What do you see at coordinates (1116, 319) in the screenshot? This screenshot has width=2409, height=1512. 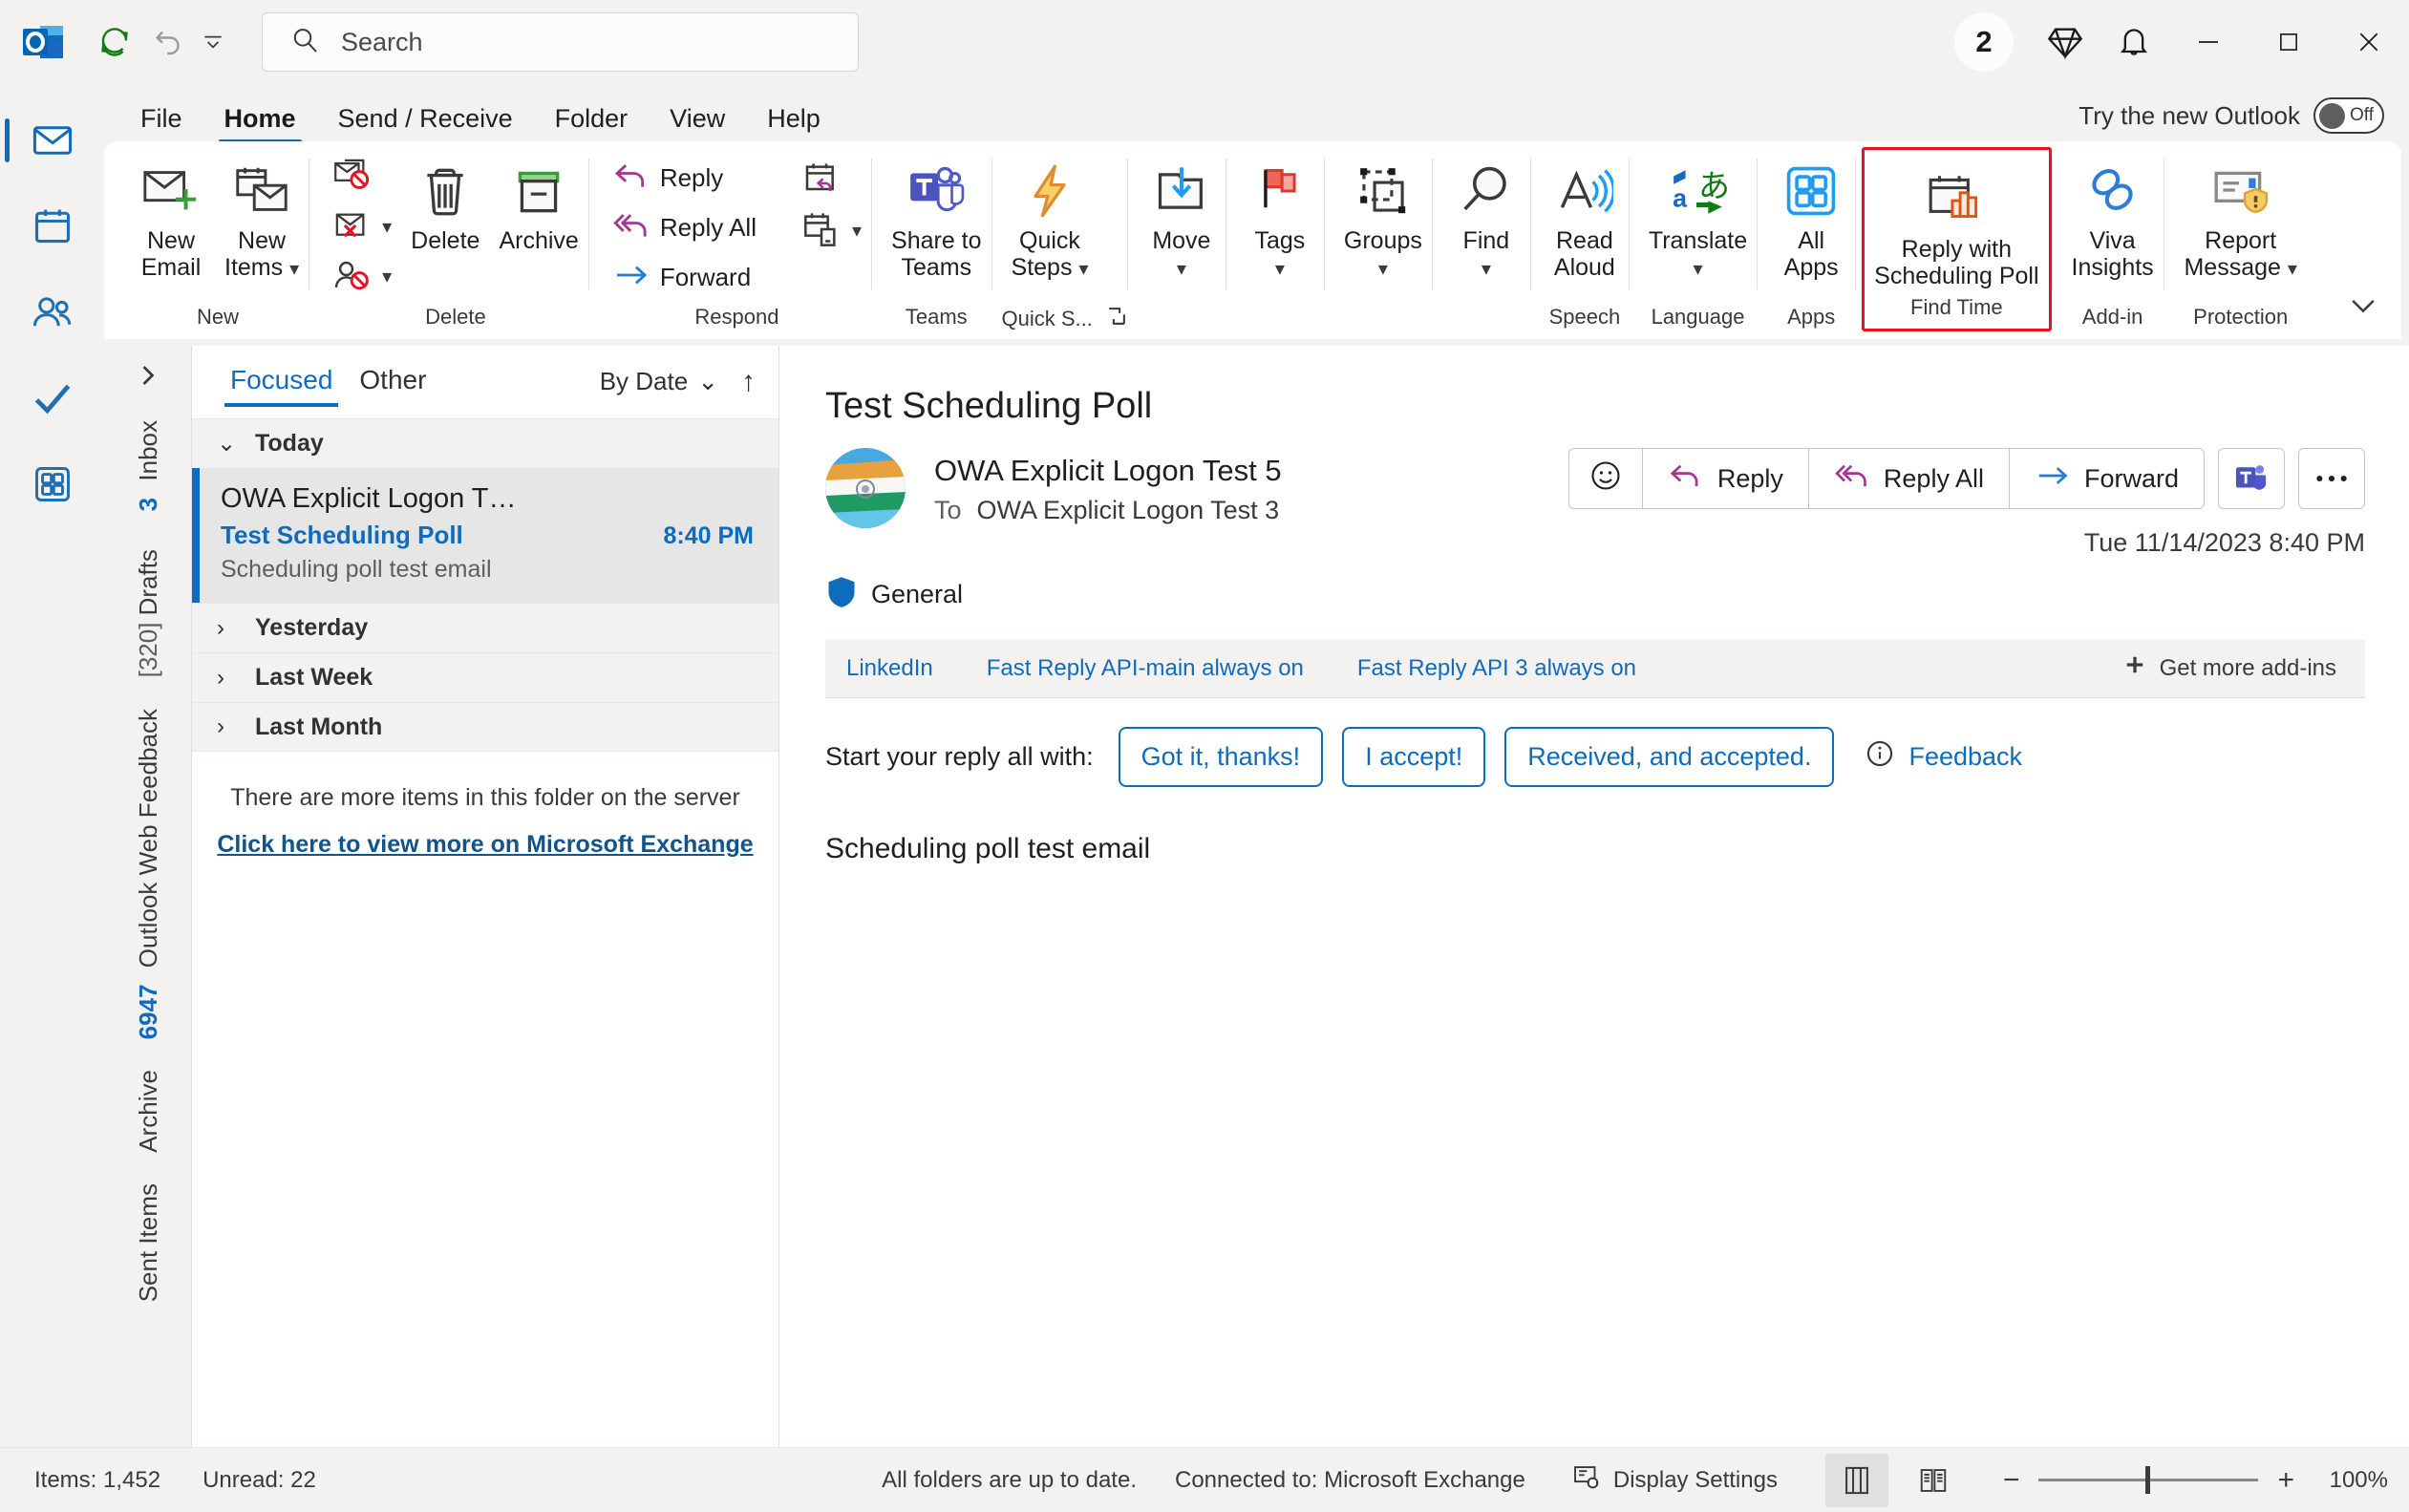 I see `dialog-launcher-icon` at bounding box center [1116, 319].